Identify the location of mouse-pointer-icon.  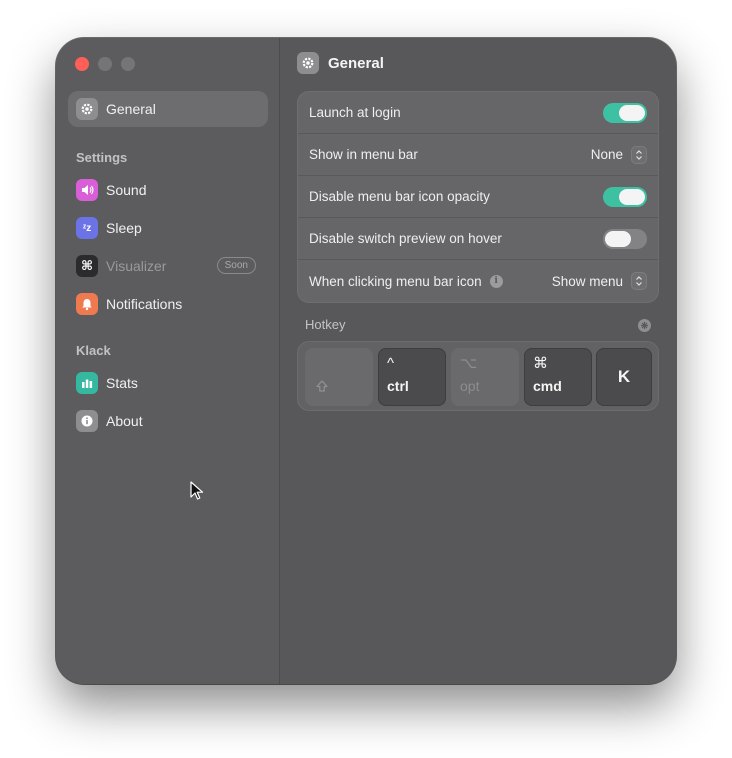
(197, 490).